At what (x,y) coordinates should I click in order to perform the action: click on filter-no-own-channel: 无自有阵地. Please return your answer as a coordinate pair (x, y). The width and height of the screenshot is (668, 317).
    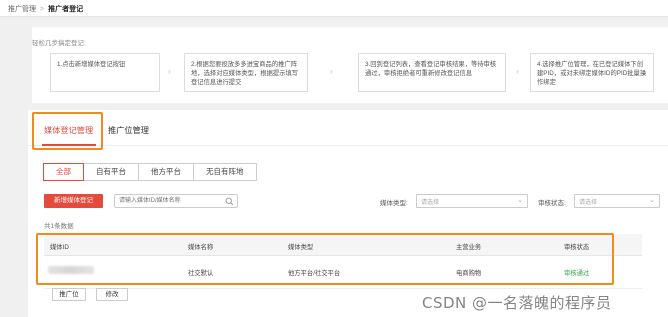
    Looking at the image, I should click on (225, 172).